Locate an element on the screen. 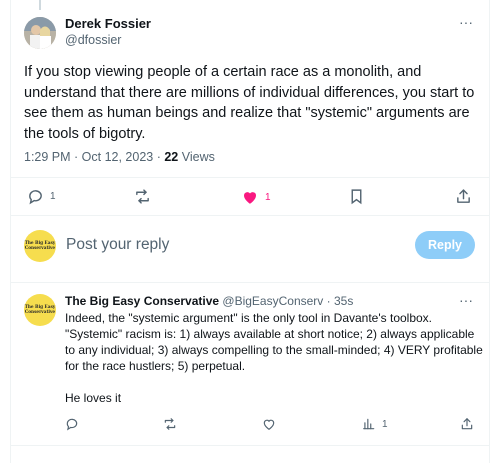 The width and height of the screenshot is (497, 463). tweet-meta: 1:29 PM · Oct 12, 2023 · 22 Views is located at coordinates (119, 157).